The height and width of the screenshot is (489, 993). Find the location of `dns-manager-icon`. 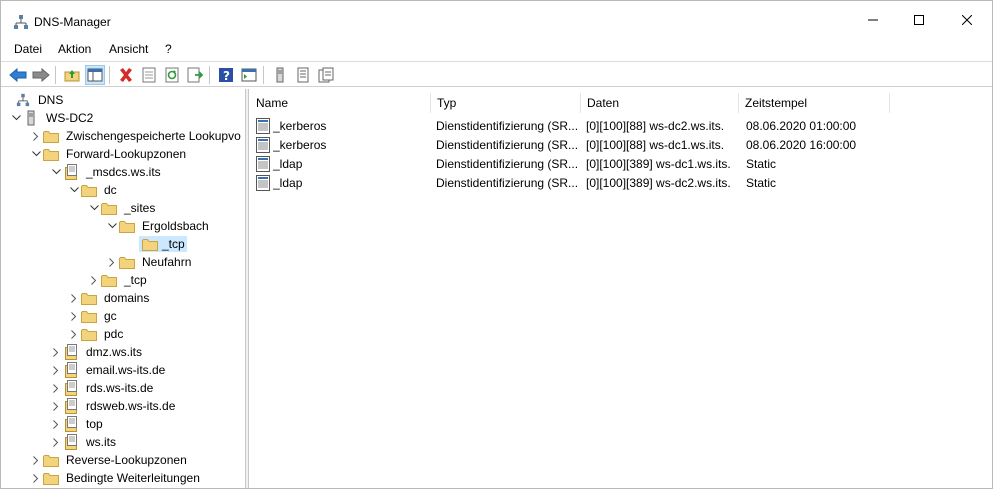

dns-manager-icon is located at coordinates (21, 22).